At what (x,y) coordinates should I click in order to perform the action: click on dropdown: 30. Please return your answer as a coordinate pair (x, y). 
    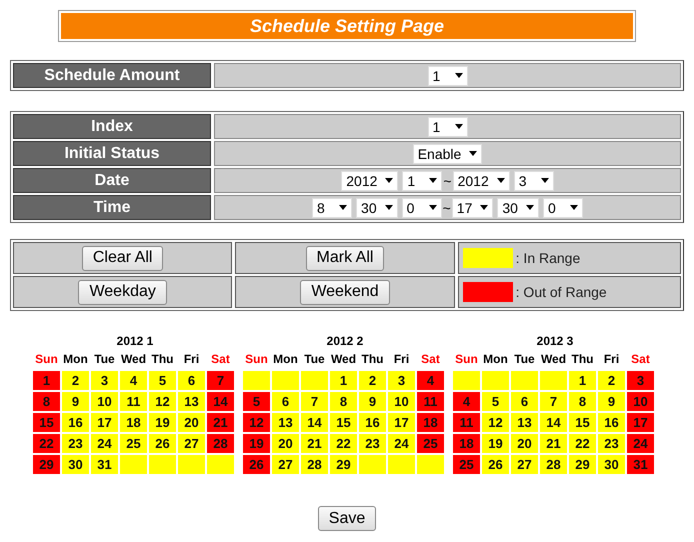
    Looking at the image, I should click on (518, 208).